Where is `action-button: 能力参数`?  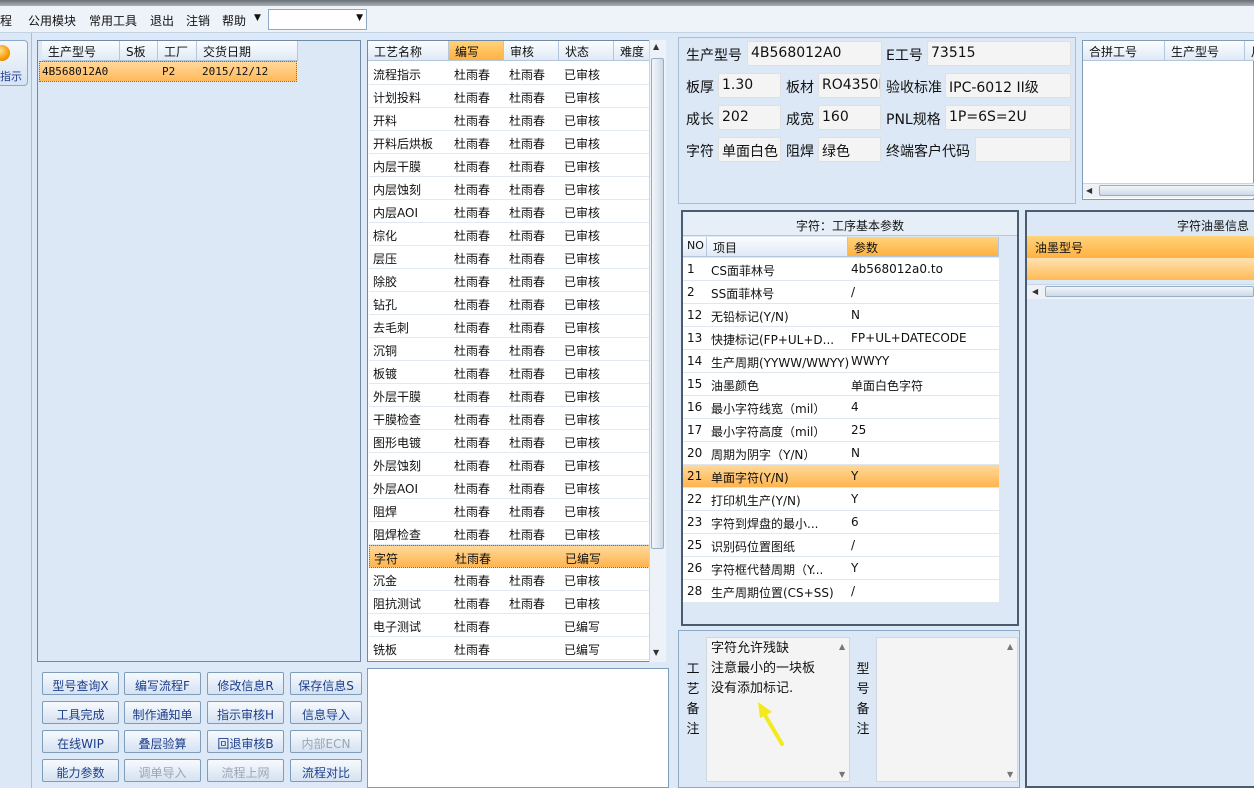 action-button: 能力参数 is located at coordinates (80, 770).